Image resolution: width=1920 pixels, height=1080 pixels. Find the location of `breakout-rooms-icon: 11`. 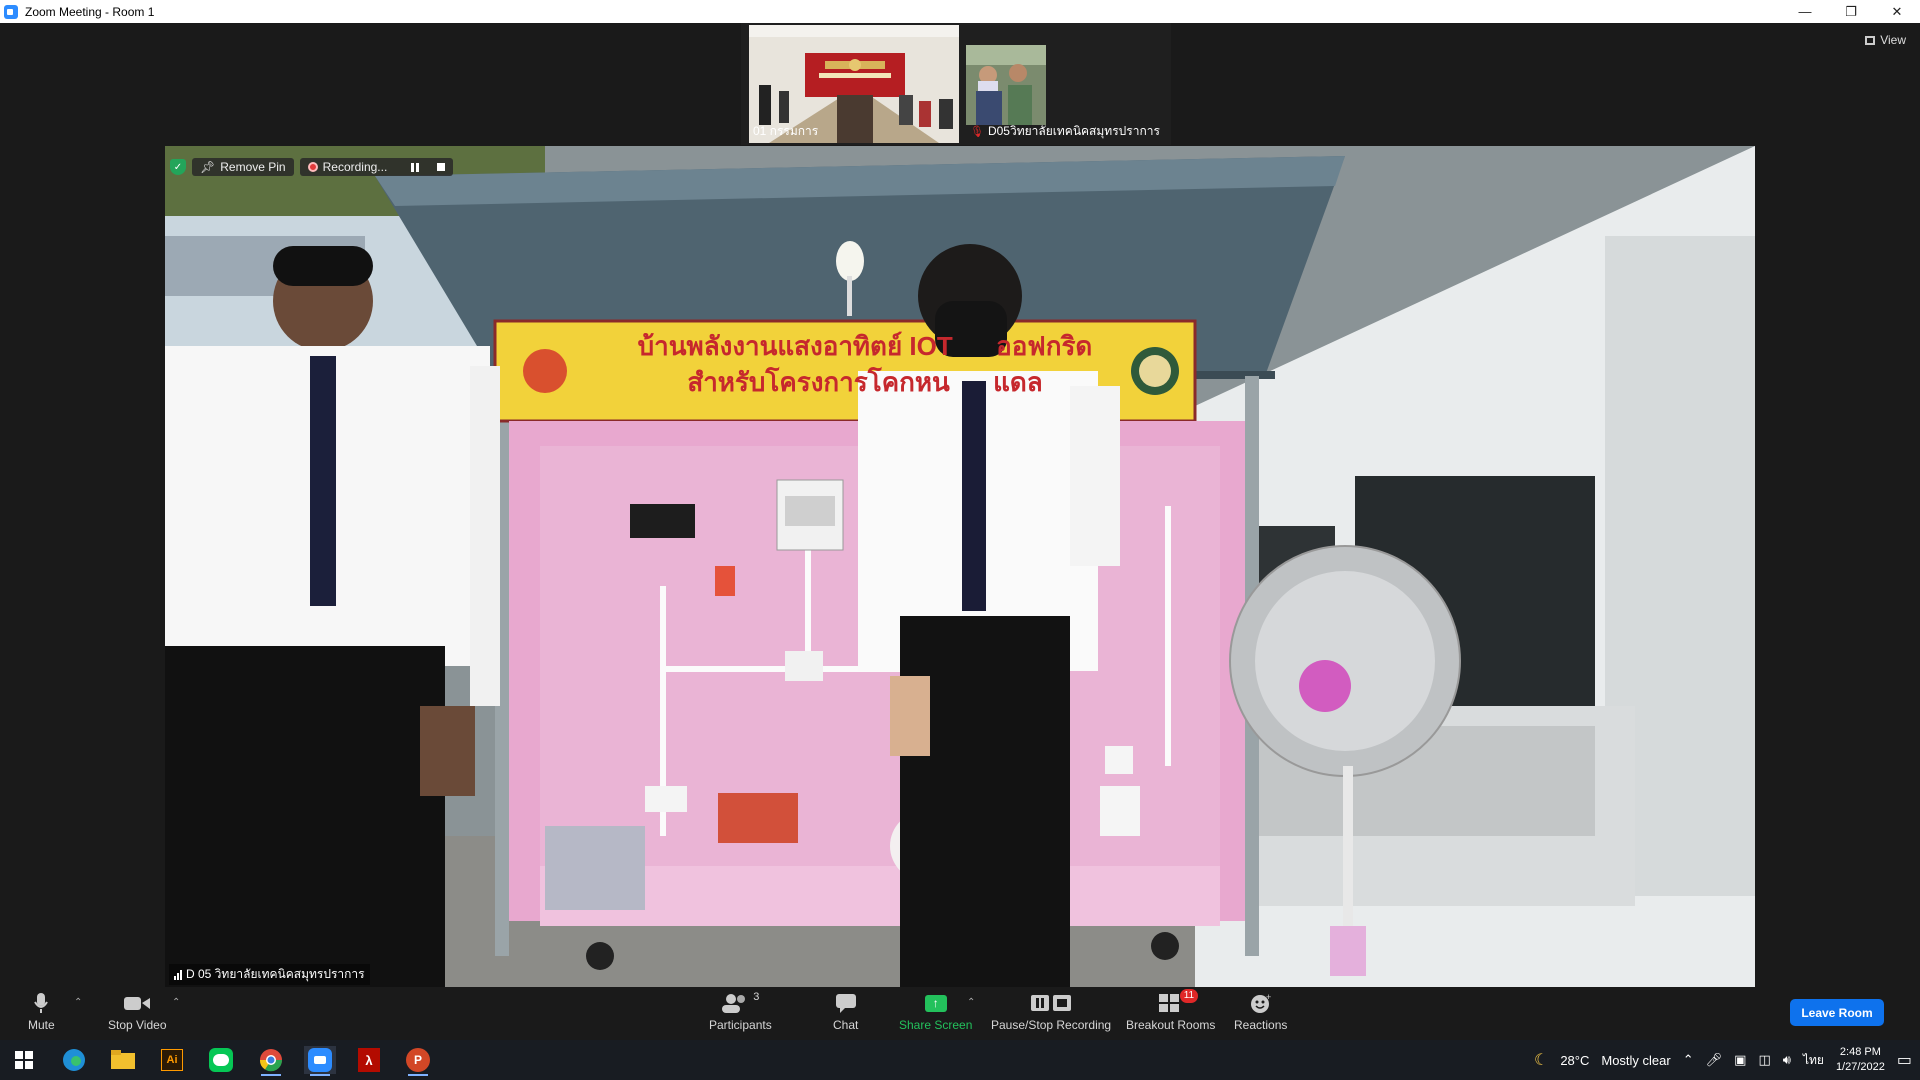

breakout-rooms-icon: 11 is located at coordinates (1178, 1002).